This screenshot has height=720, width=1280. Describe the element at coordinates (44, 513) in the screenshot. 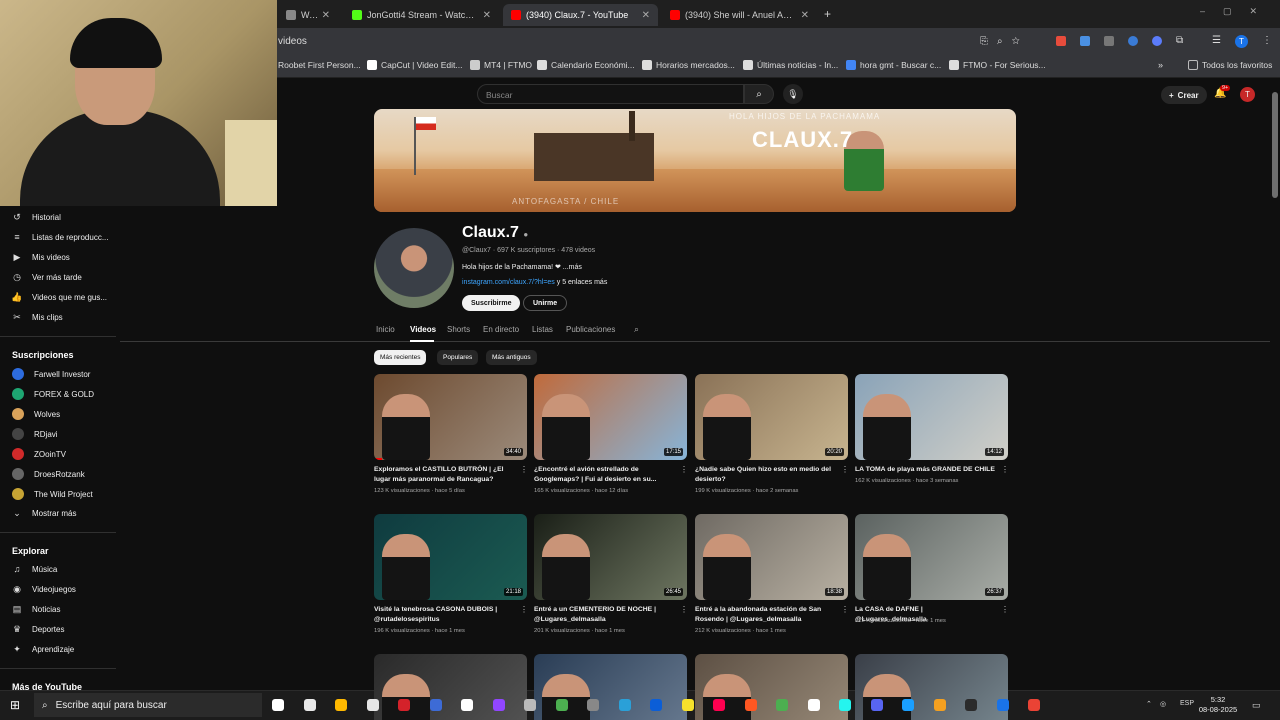

I see `show-more-button: ⌄ Mostrar más` at that location.